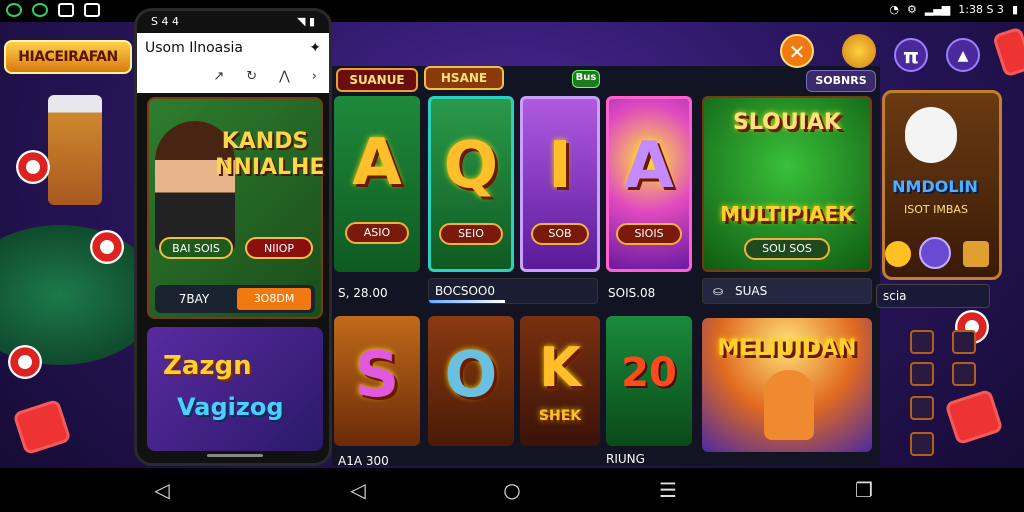 The height and width of the screenshot is (512, 1024). What do you see at coordinates (787, 184) in the screenshot?
I see `feature-game-tile: SLOUIAK MULTIPIAEK SOU SOS` at bounding box center [787, 184].